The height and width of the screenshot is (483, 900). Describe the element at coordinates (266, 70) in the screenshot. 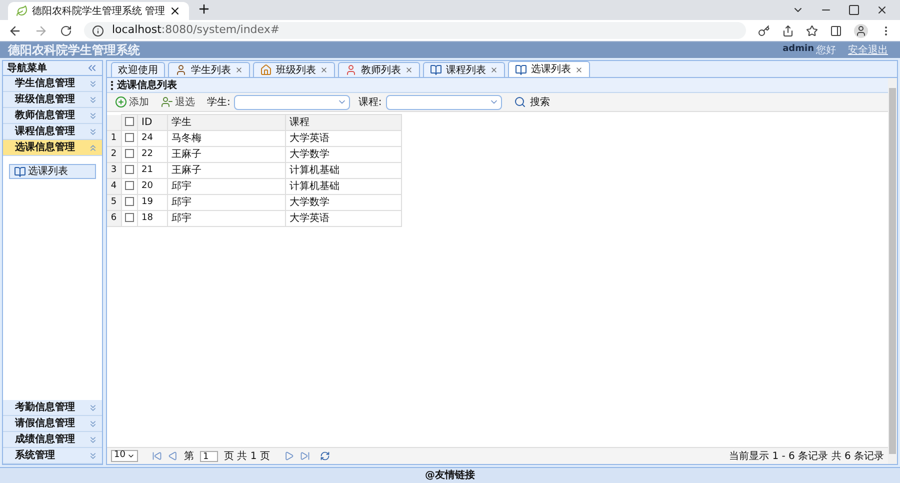

I see `house-icon` at that location.